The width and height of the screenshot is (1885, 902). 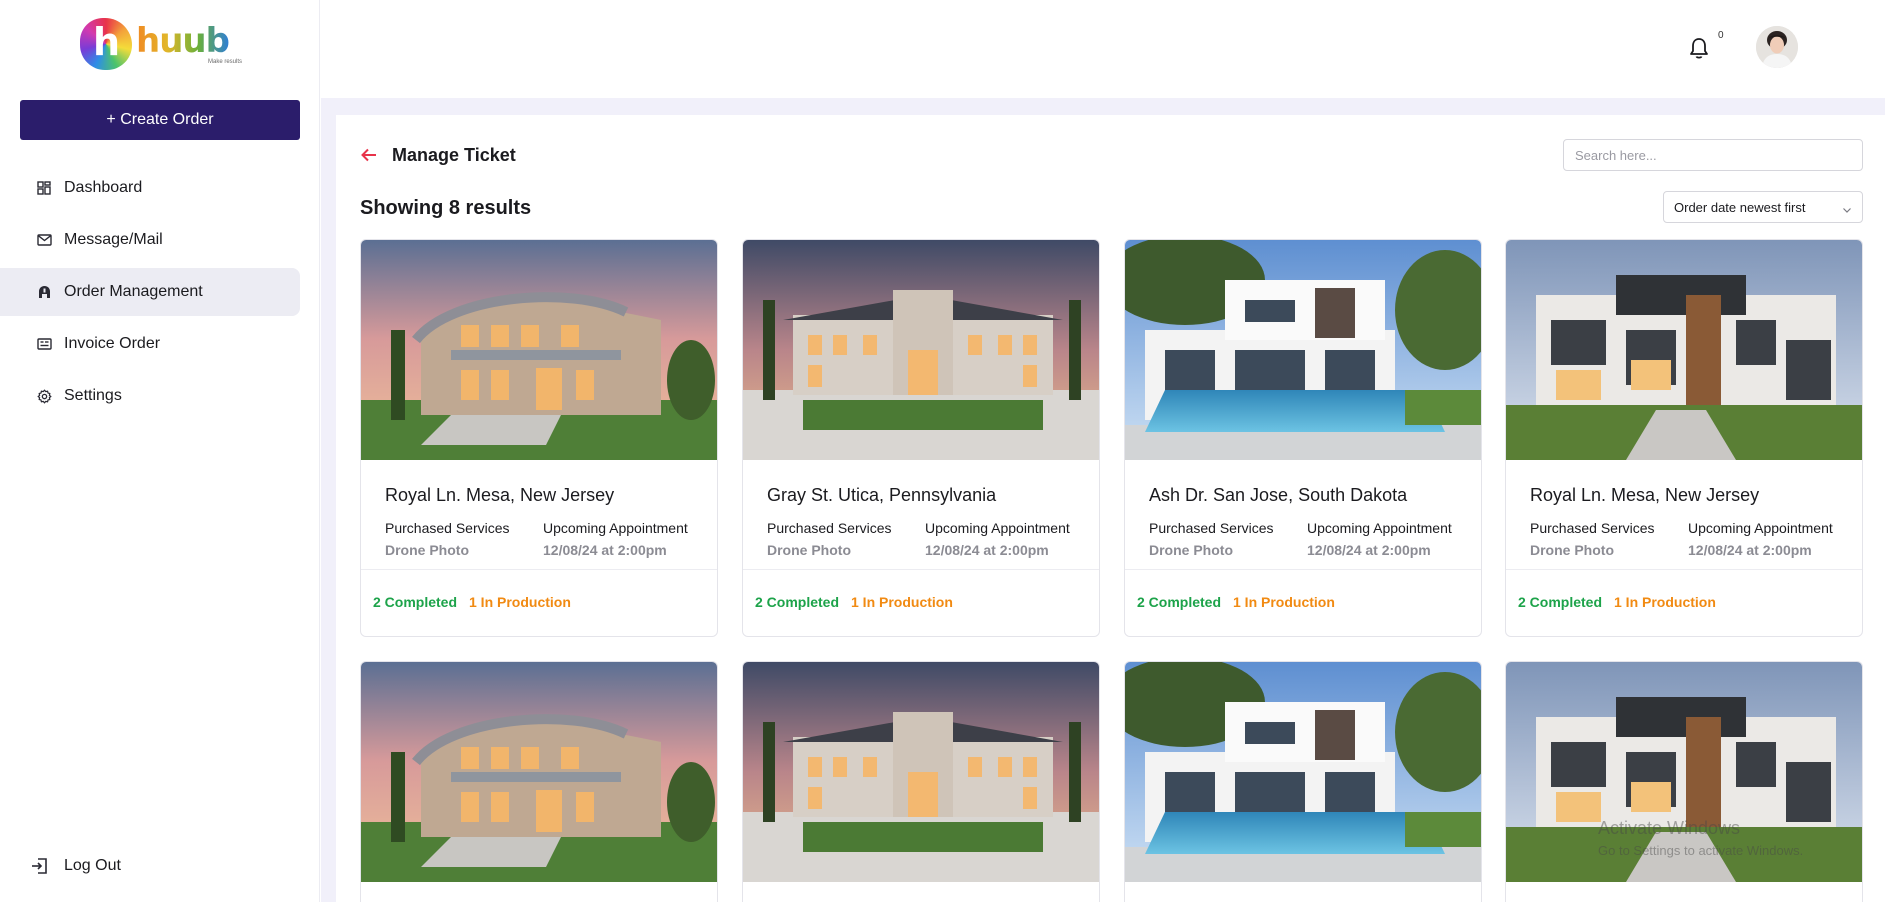 I want to click on order-icon, so click(x=44, y=292).